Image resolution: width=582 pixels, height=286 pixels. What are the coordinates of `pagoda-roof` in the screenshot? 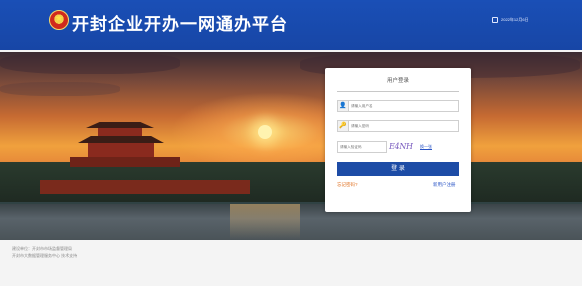 It's located at (121, 139).